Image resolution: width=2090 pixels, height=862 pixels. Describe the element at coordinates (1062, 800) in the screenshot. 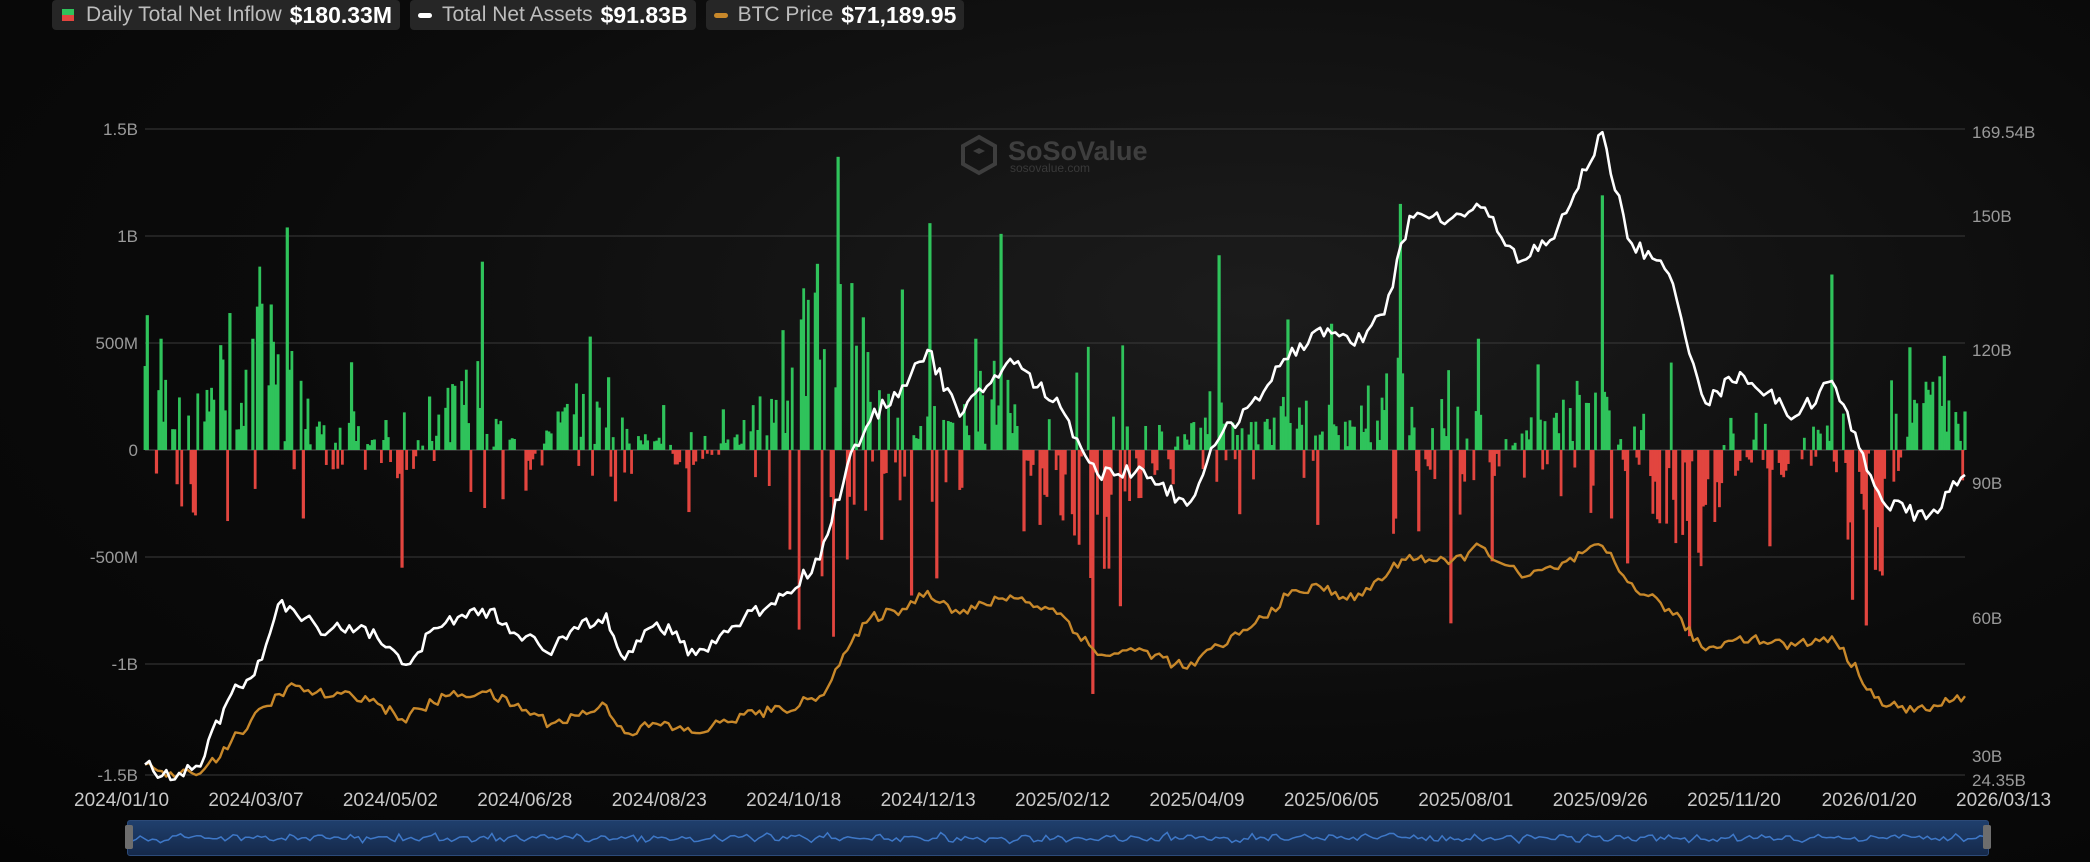

I see `x-tick-label: 2025/02/12` at that location.